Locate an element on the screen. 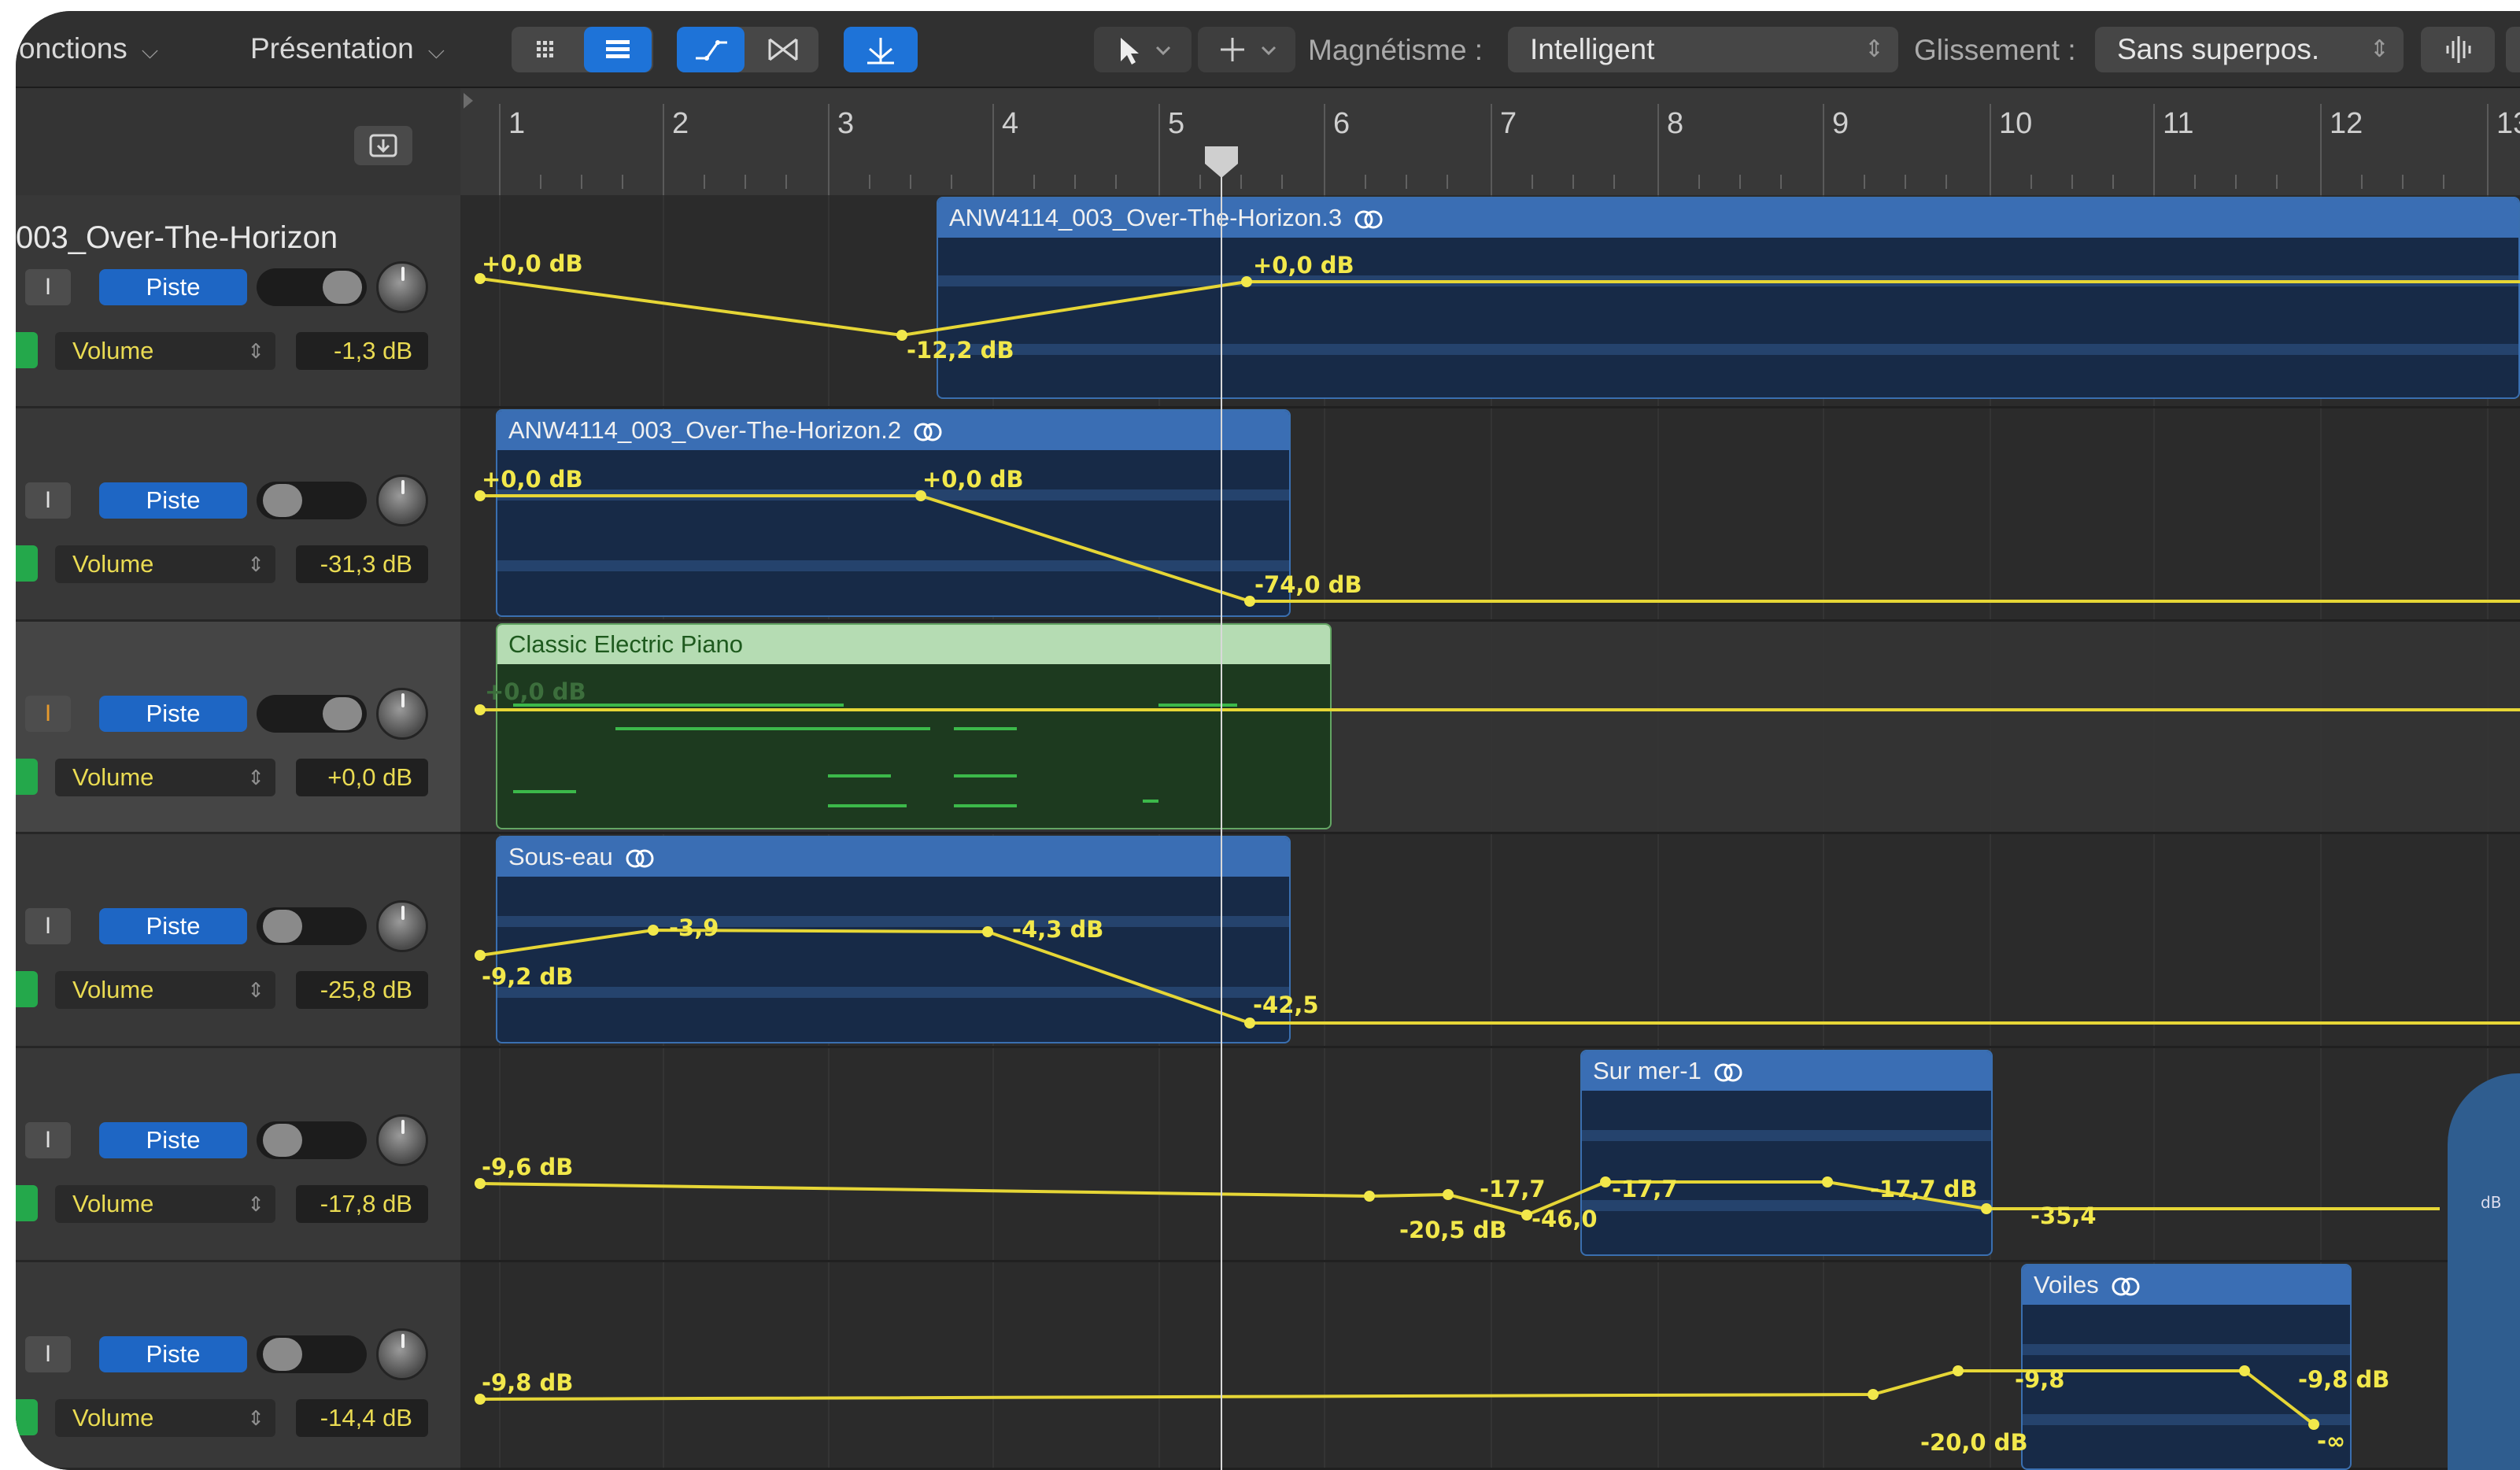  track-header-top is located at coordinates (238, 141).